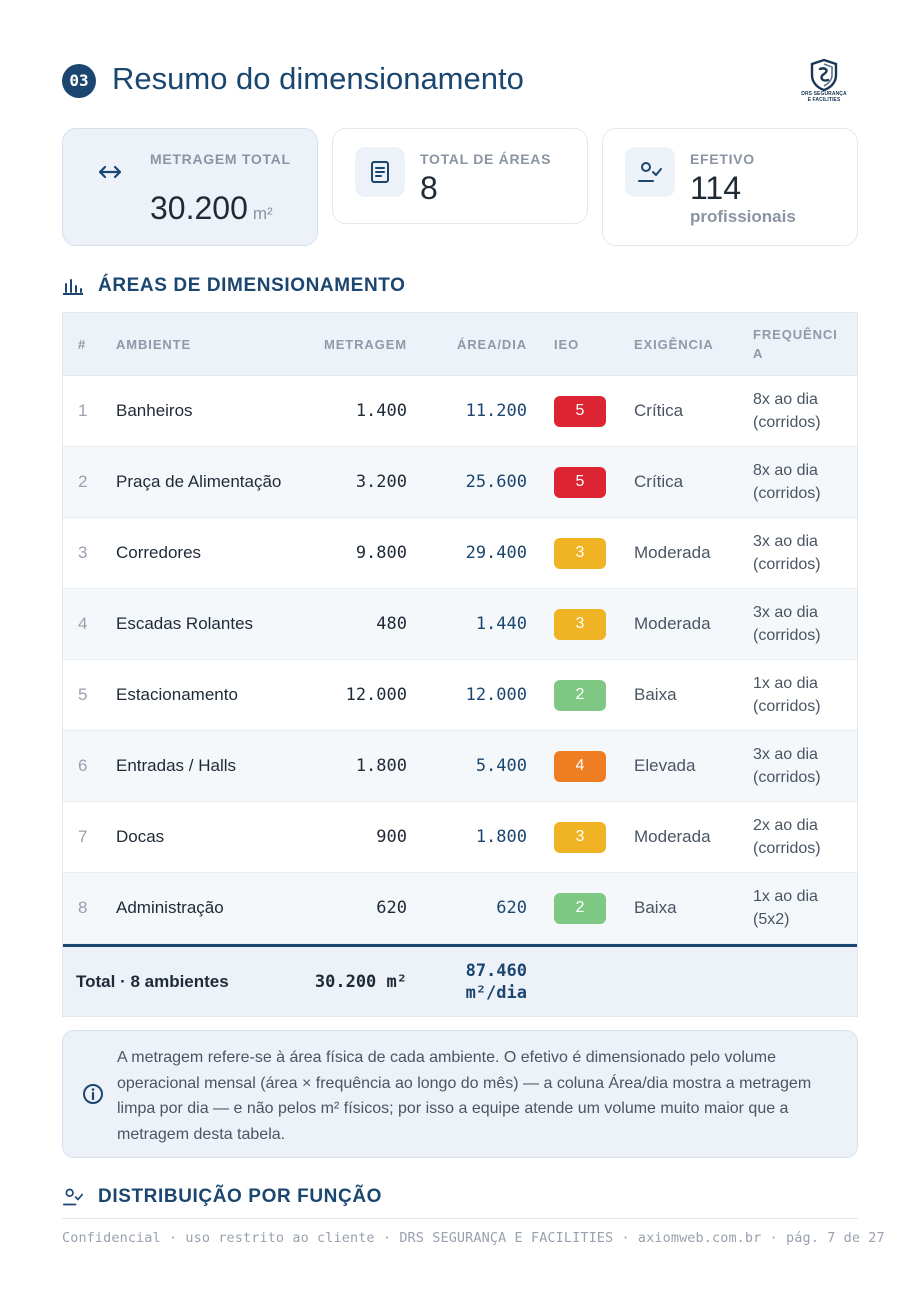 The height and width of the screenshot is (1301, 920). Describe the element at coordinates (170, 907) in the screenshot. I see `row-ambiente: Administração` at that location.